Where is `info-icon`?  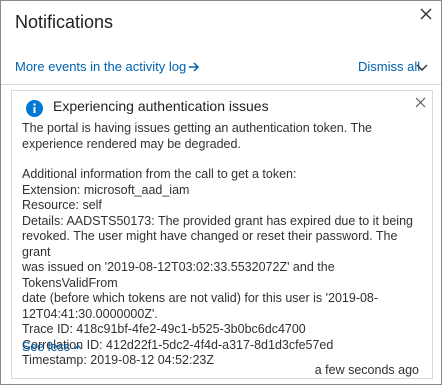 info-icon is located at coordinates (34, 108).